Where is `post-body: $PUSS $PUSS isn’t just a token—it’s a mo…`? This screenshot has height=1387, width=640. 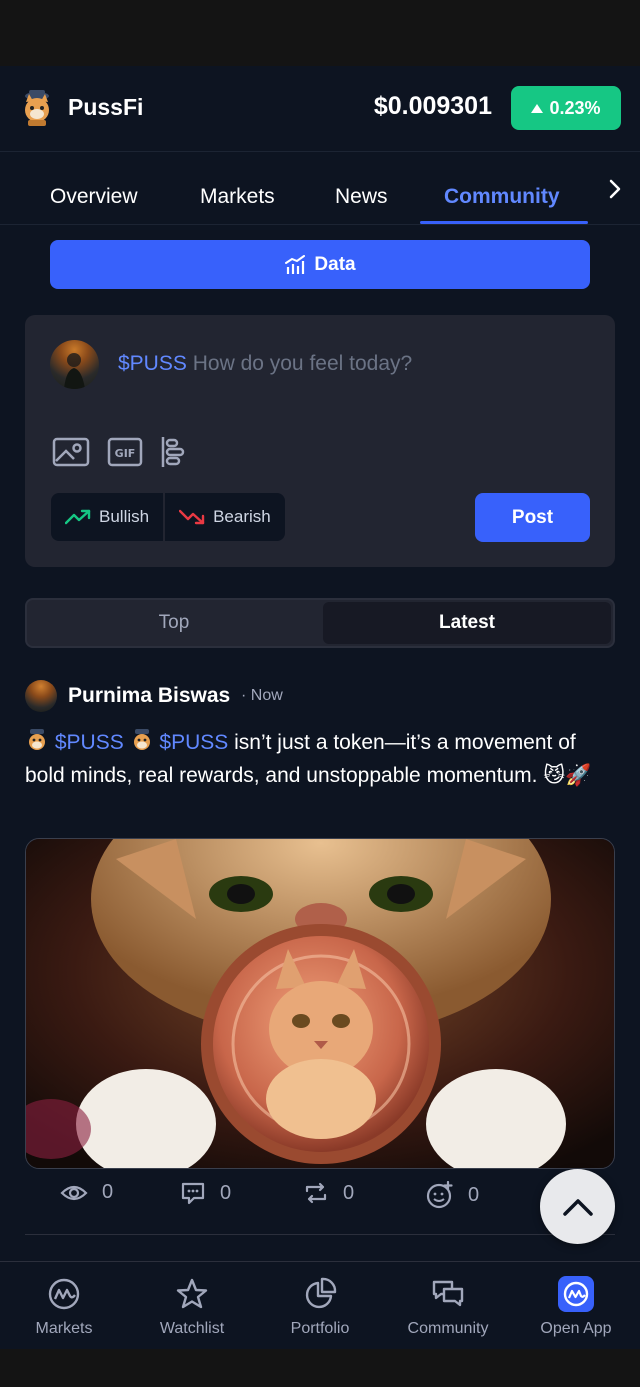
post-body: $PUSS $PUSS isn’t just a token—it’s a mo… is located at coordinates (320, 759).